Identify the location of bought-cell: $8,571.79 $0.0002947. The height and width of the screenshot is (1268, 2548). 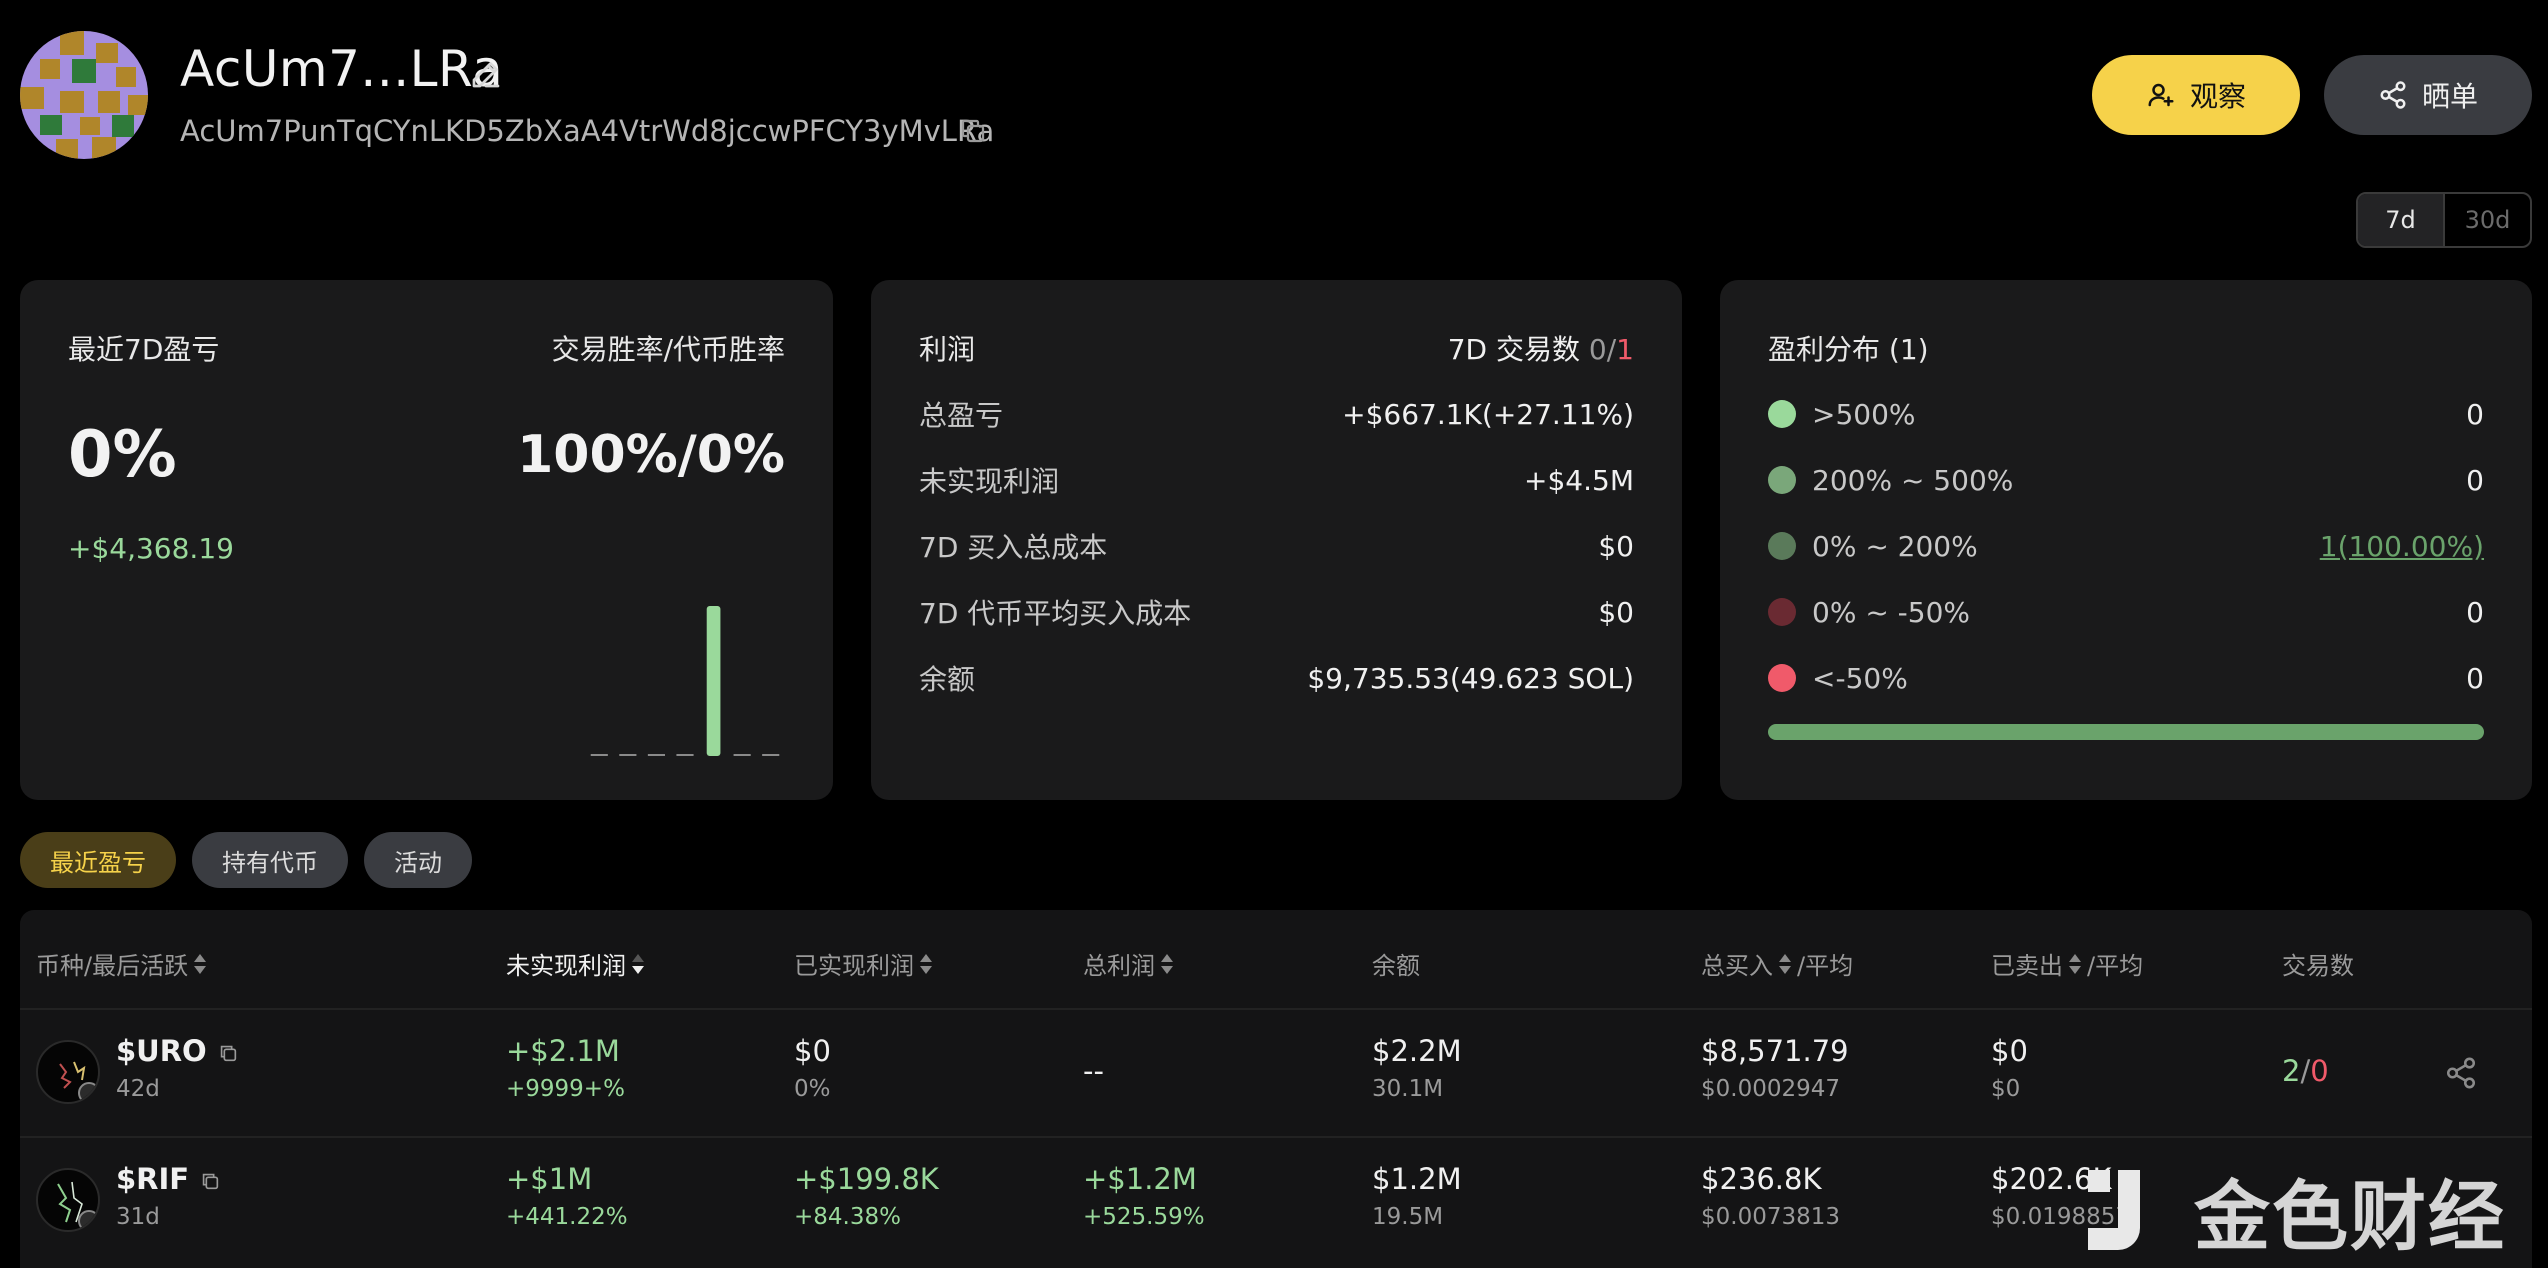
(1775, 1068).